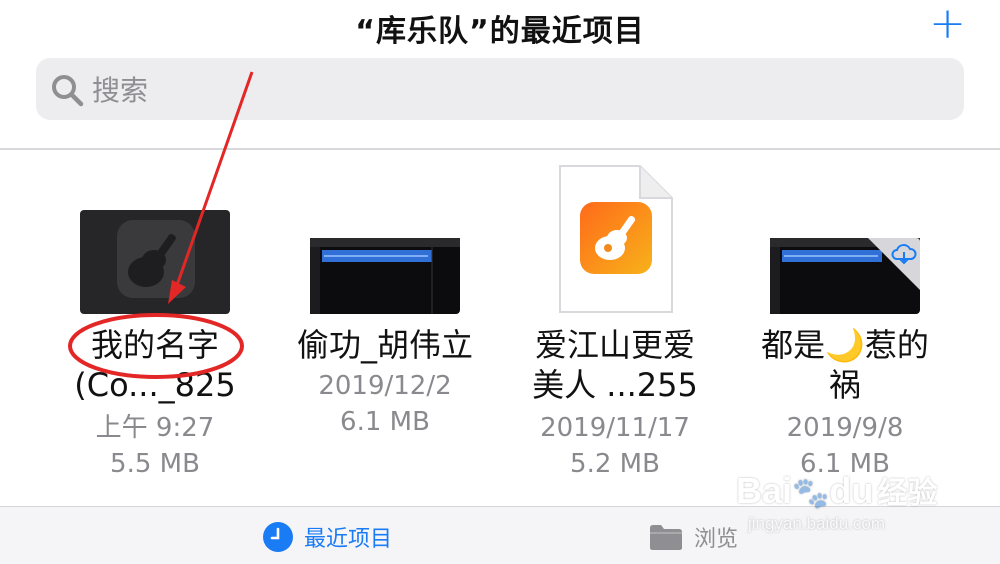 The height and width of the screenshot is (564, 1000). What do you see at coordinates (716, 539) in the screenshot?
I see `tab-browse-label: 浏览` at bounding box center [716, 539].